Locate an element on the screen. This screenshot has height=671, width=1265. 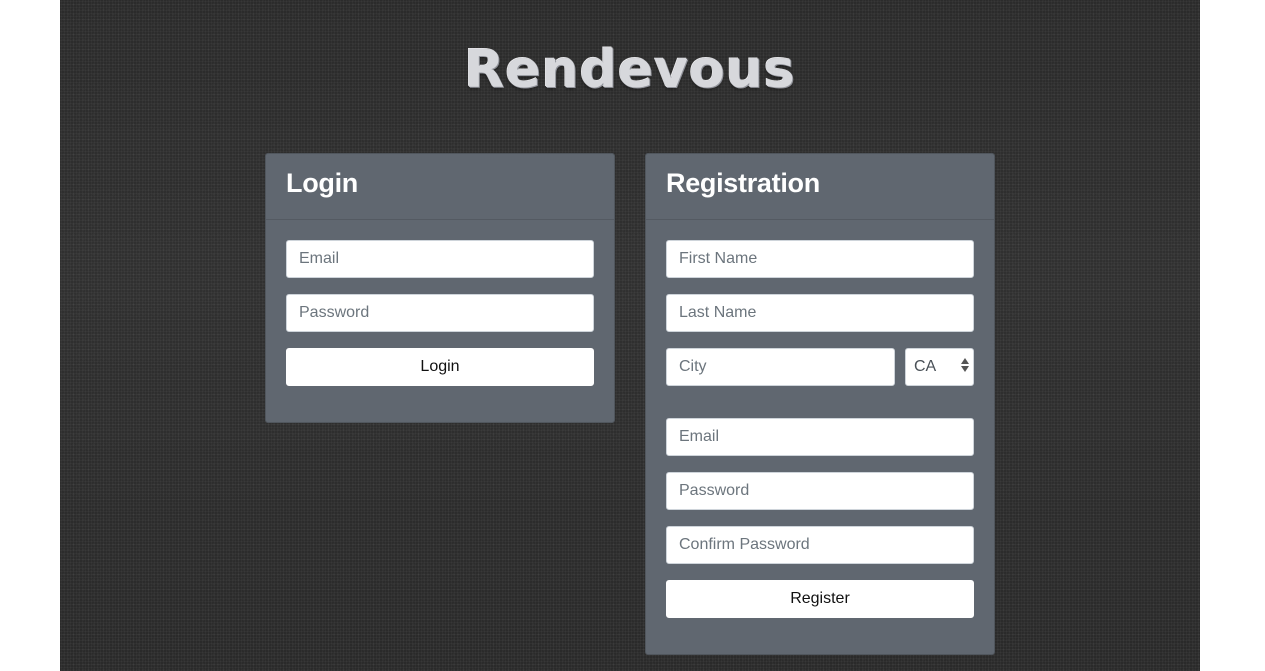
login-button: Login is located at coordinates (440, 367).